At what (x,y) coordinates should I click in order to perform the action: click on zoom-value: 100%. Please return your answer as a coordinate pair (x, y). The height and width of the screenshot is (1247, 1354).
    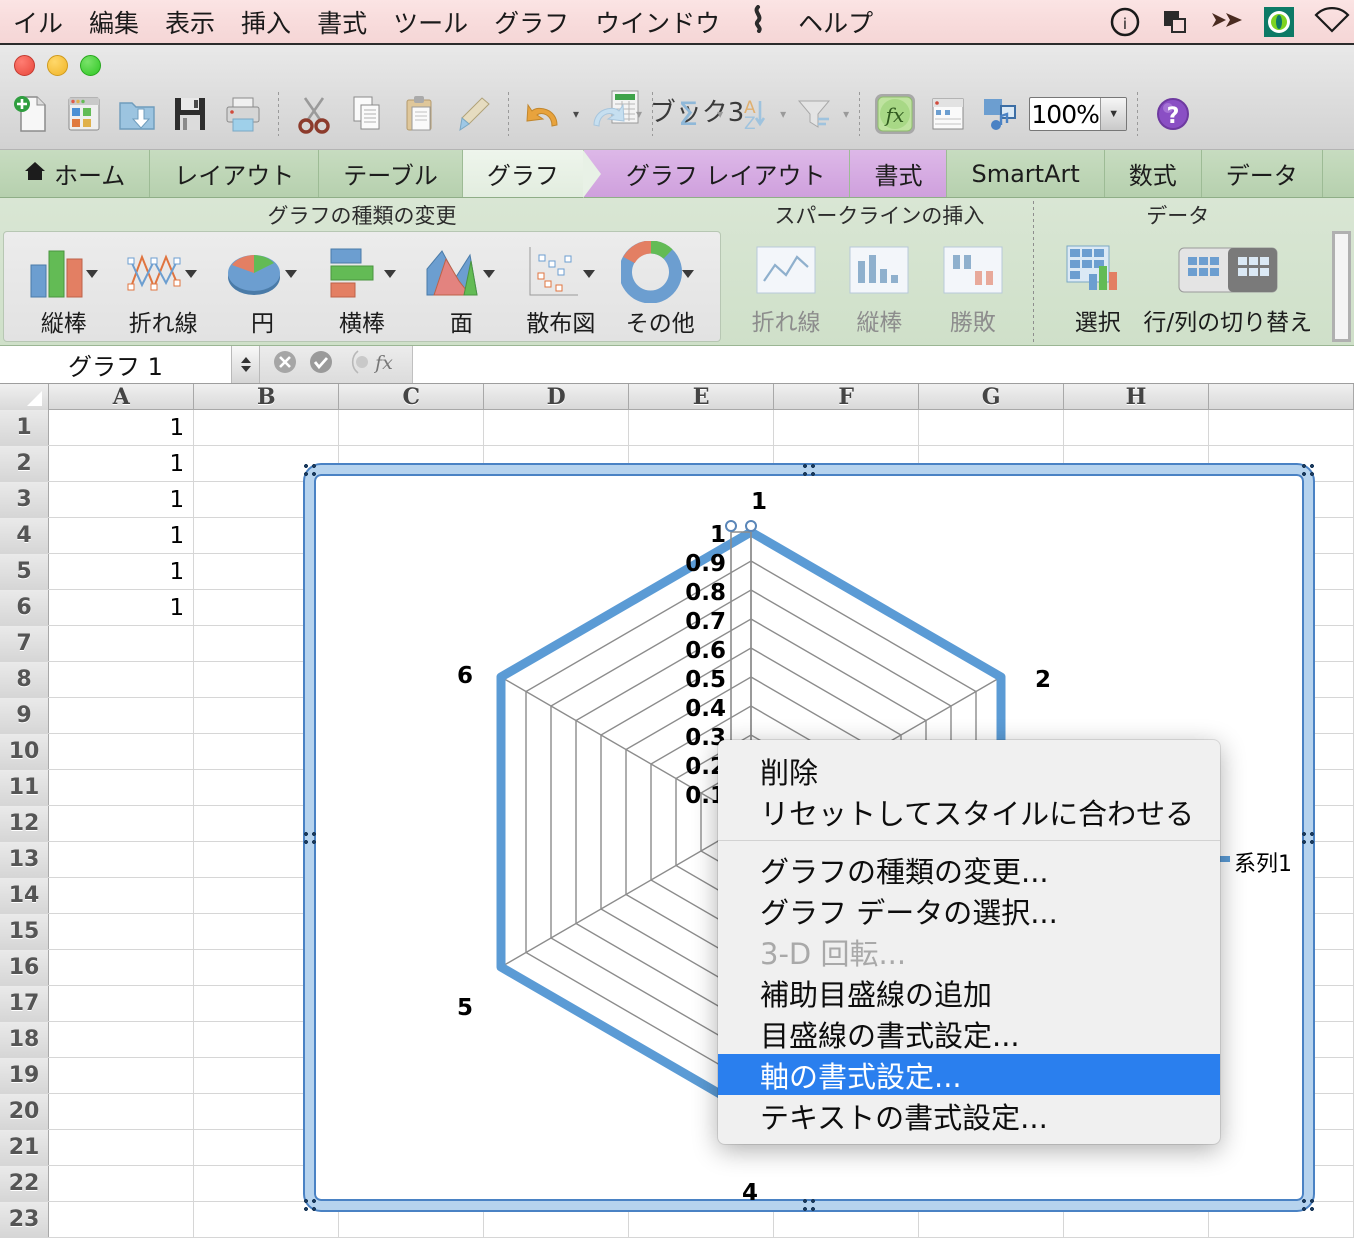
    Looking at the image, I should click on (1065, 114).